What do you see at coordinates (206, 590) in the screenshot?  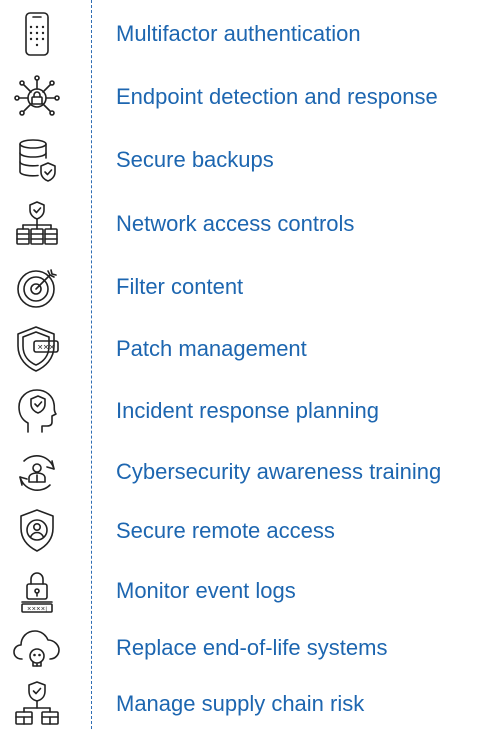 I see `item-label: Monitor event logs` at bounding box center [206, 590].